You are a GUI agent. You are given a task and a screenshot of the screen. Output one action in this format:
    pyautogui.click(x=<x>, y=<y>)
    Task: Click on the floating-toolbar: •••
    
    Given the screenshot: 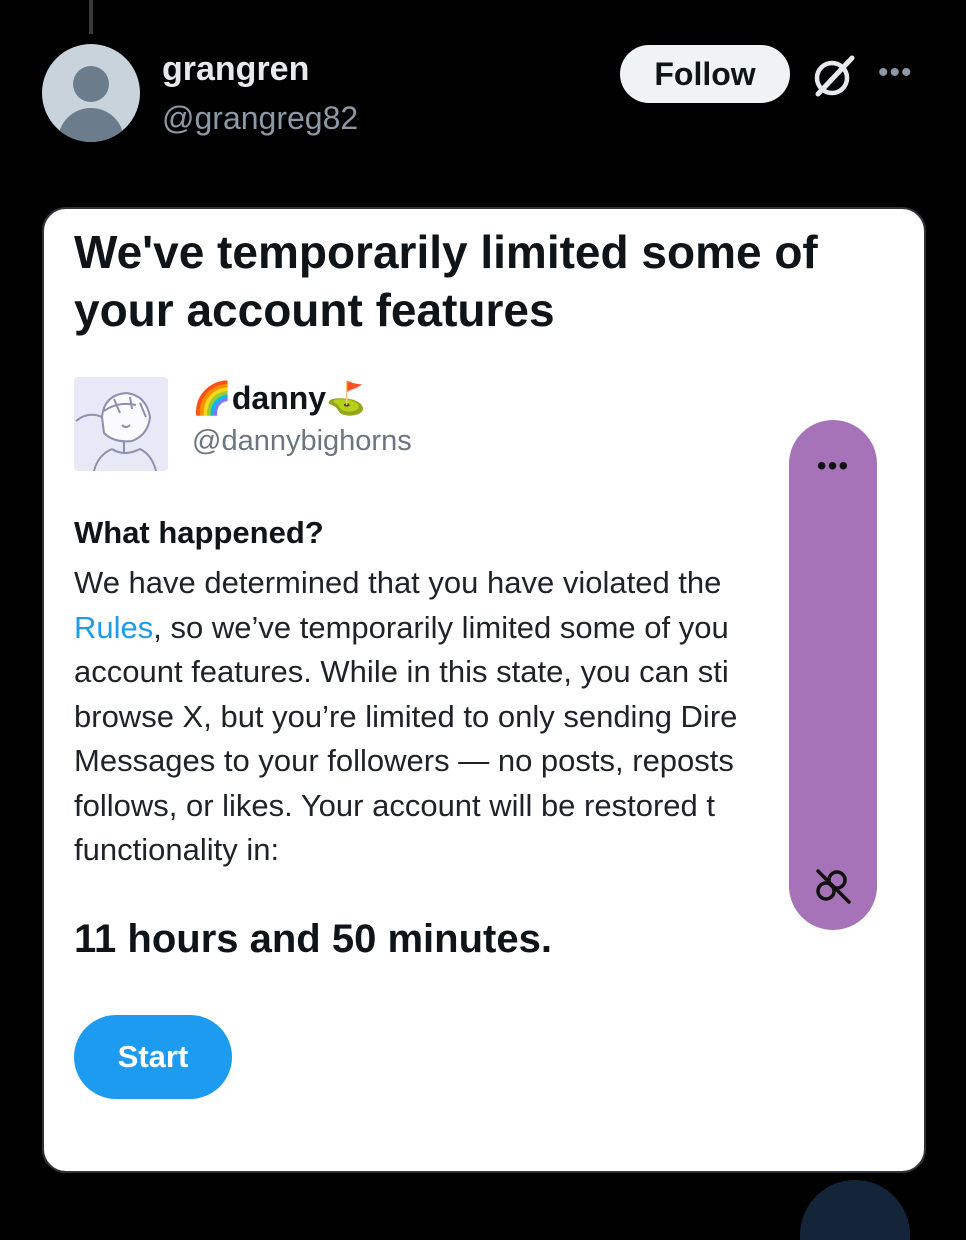 What is the action you would take?
    pyautogui.click(x=833, y=675)
    